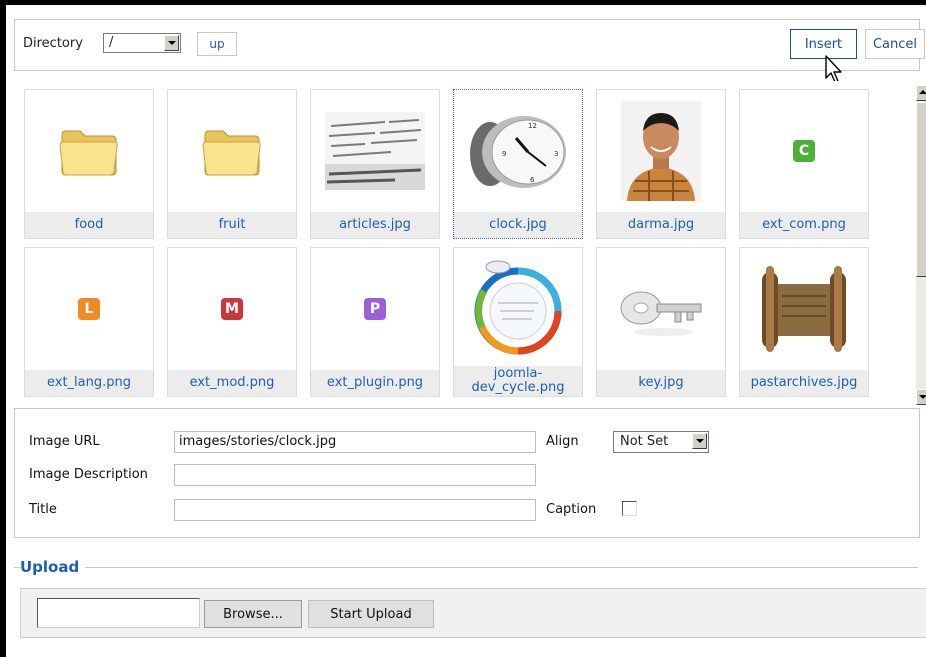 The image size is (926, 657). What do you see at coordinates (518, 151) in the screenshot?
I see `image-thumbnail: 12 3 6 9` at bounding box center [518, 151].